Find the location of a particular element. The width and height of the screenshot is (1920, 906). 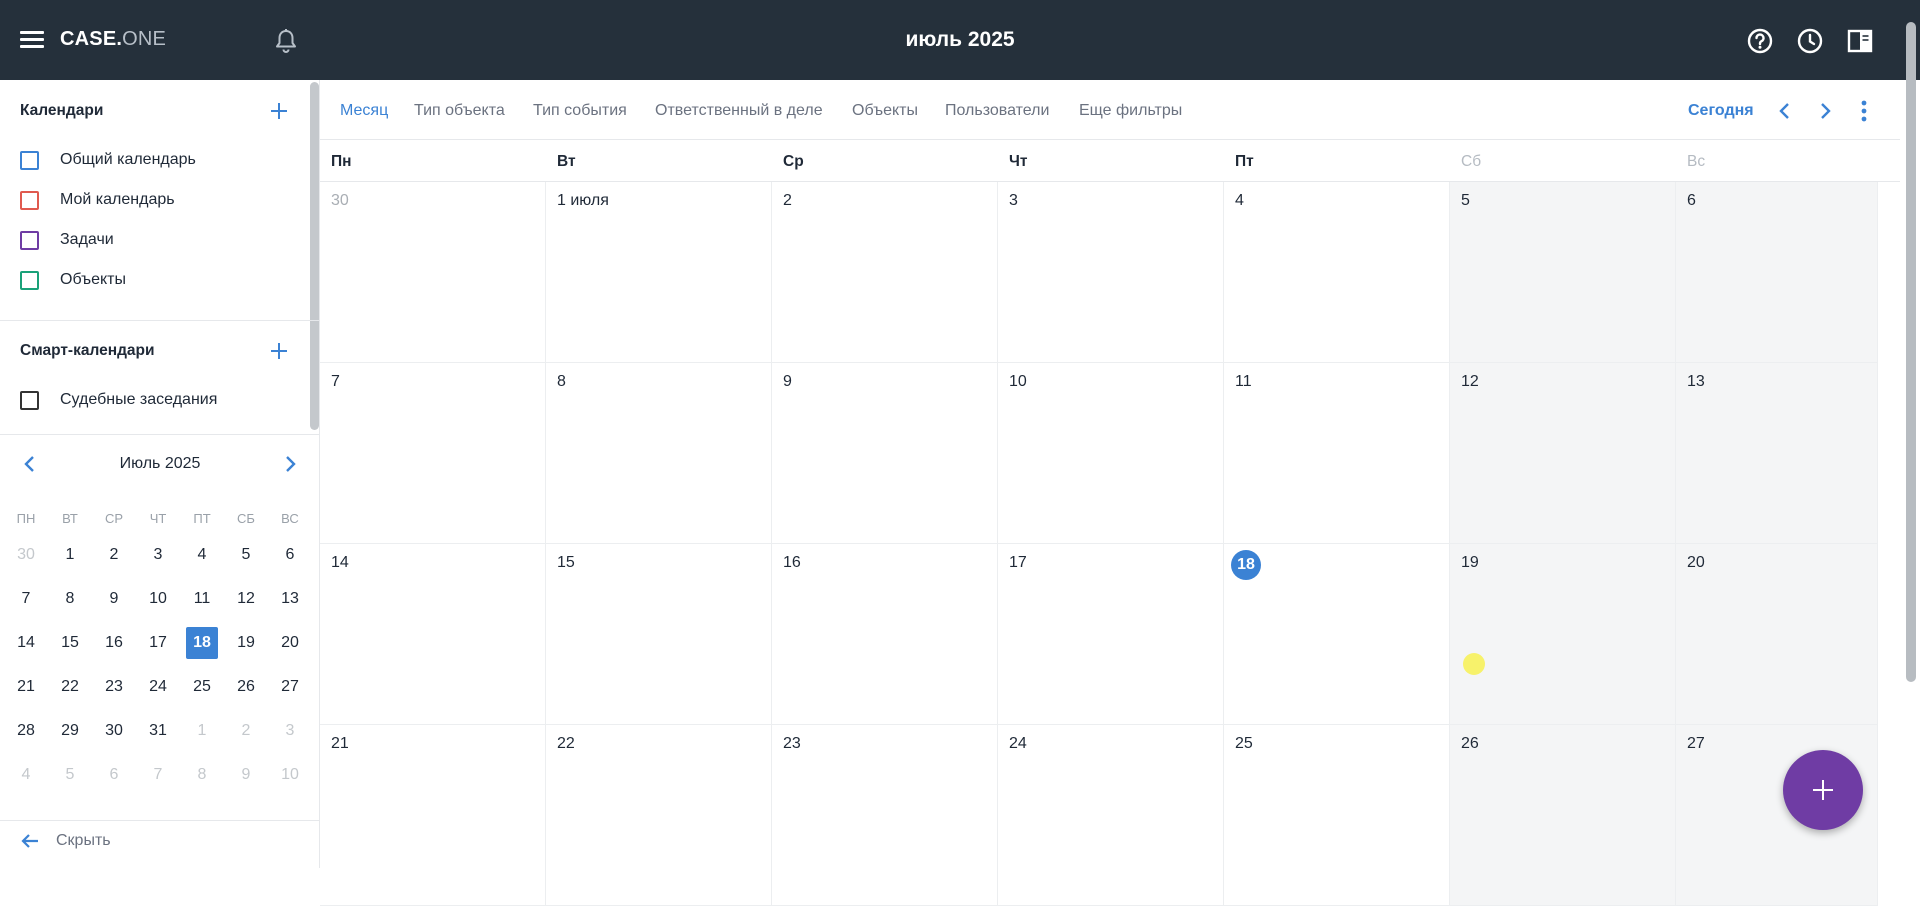

day-cell: 11 is located at coordinates (1337, 453).